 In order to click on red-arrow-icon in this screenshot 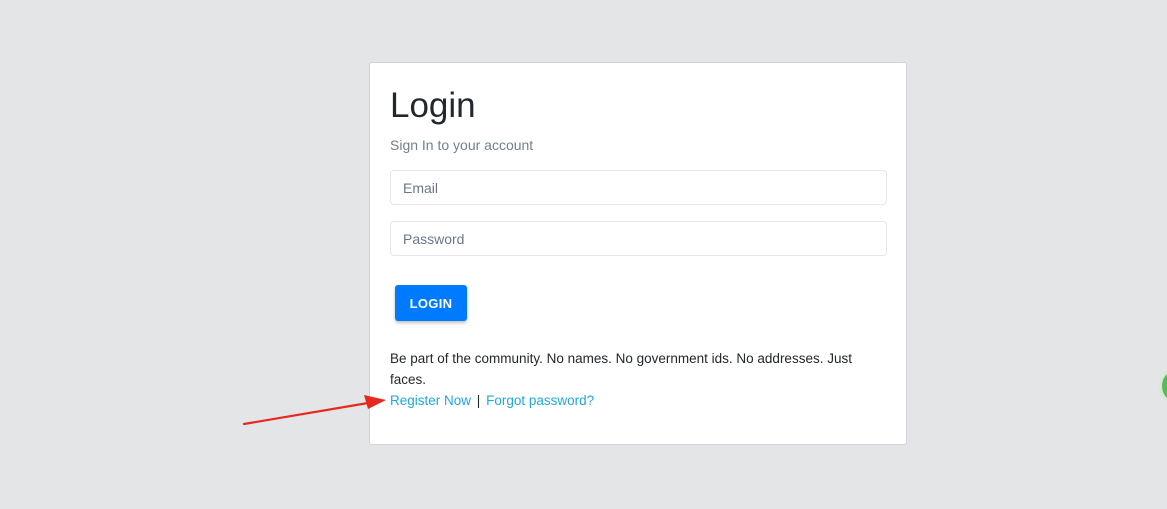, I will do `click(314, 410)`.